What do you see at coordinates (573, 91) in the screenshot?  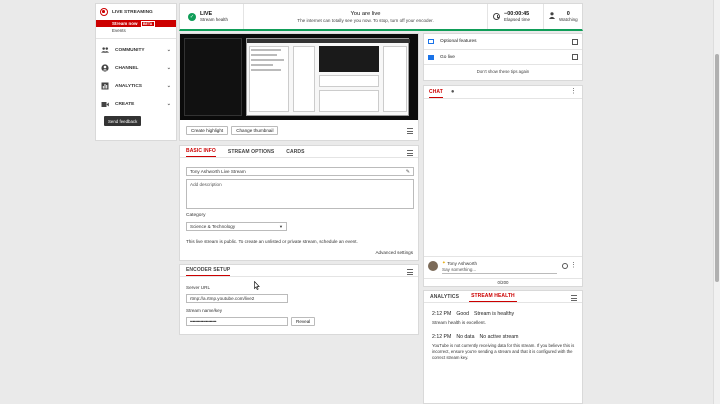 I see `chat-menu-icon: ⋮` at bounding box center [573, 91].